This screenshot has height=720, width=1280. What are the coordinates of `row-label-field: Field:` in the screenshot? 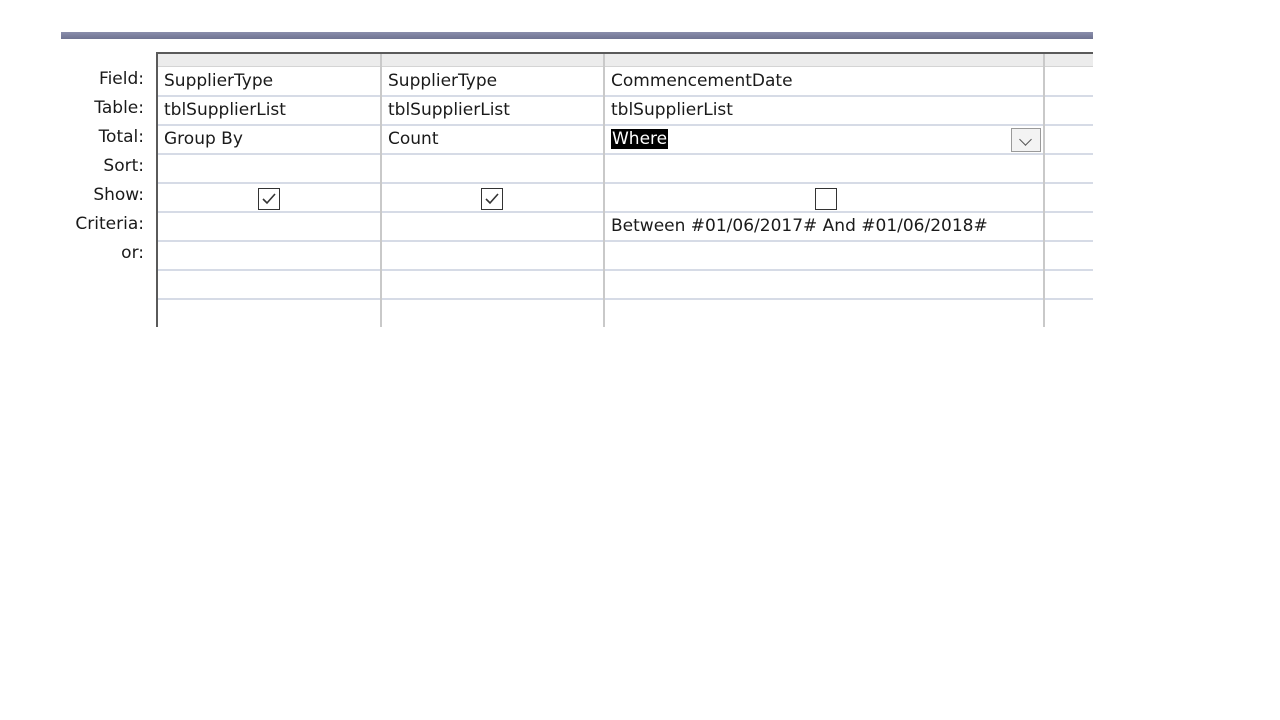 It's located at (121, 79).